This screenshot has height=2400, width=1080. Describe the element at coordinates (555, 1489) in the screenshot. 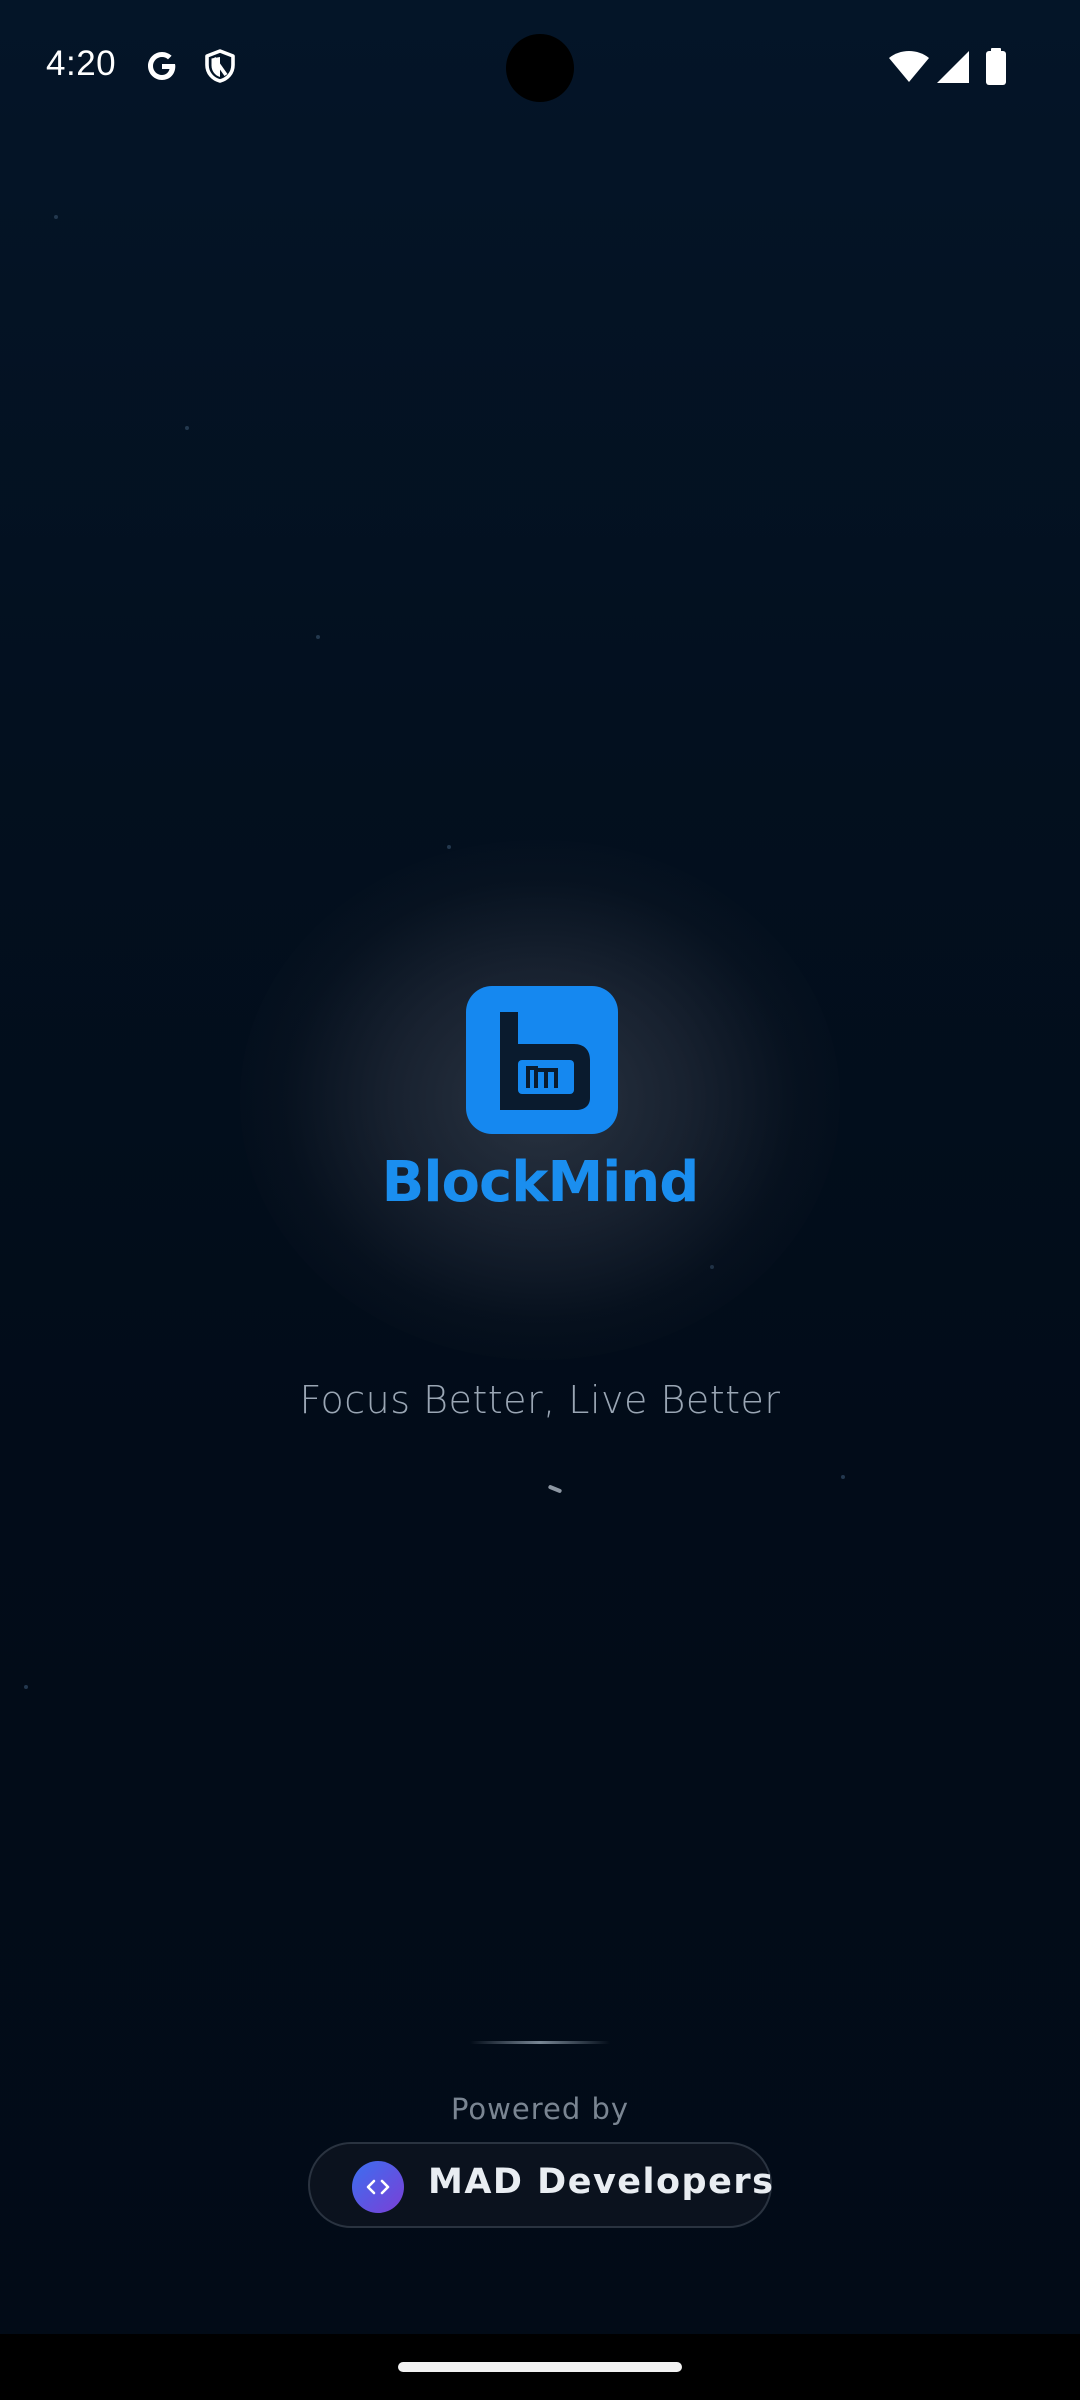

I see `loading-indicator` at that location.